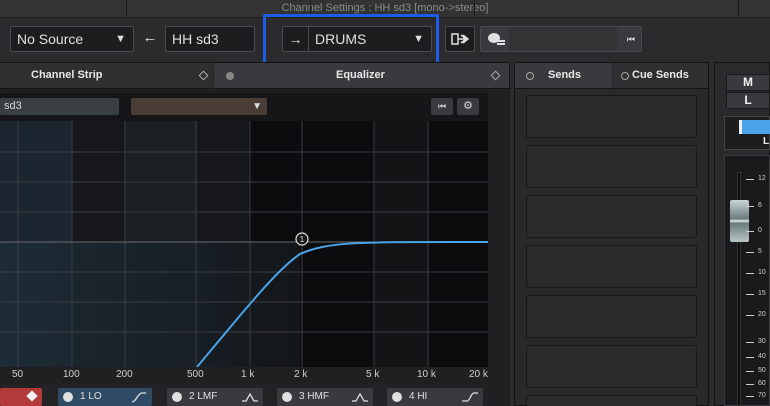  I want to click on cue-sends-enable-icon, so click(625, 76).